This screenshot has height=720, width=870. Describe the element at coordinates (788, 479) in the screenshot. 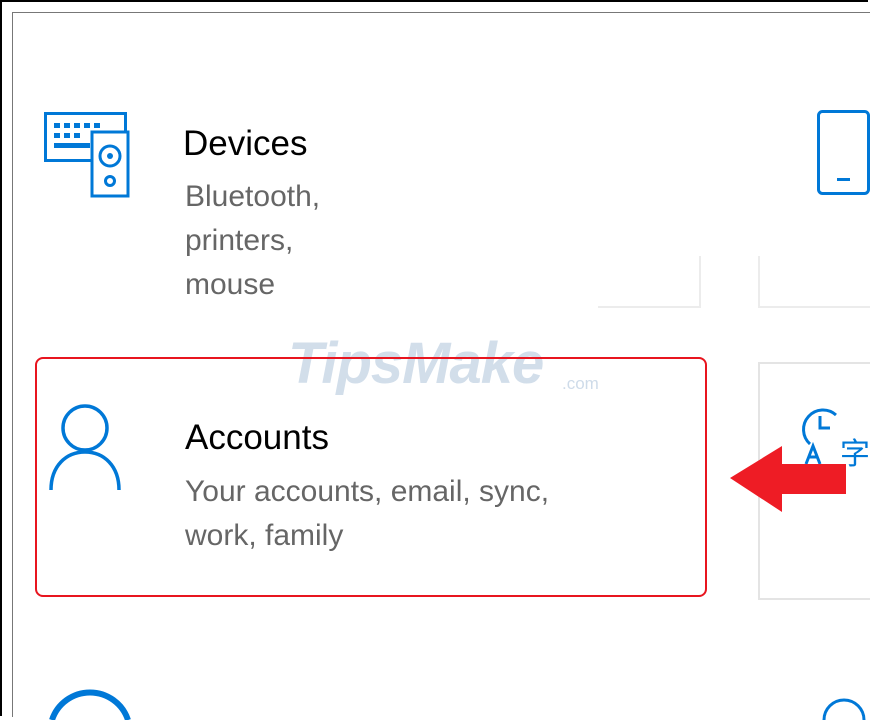

I see `pointer-arrow` at that location.